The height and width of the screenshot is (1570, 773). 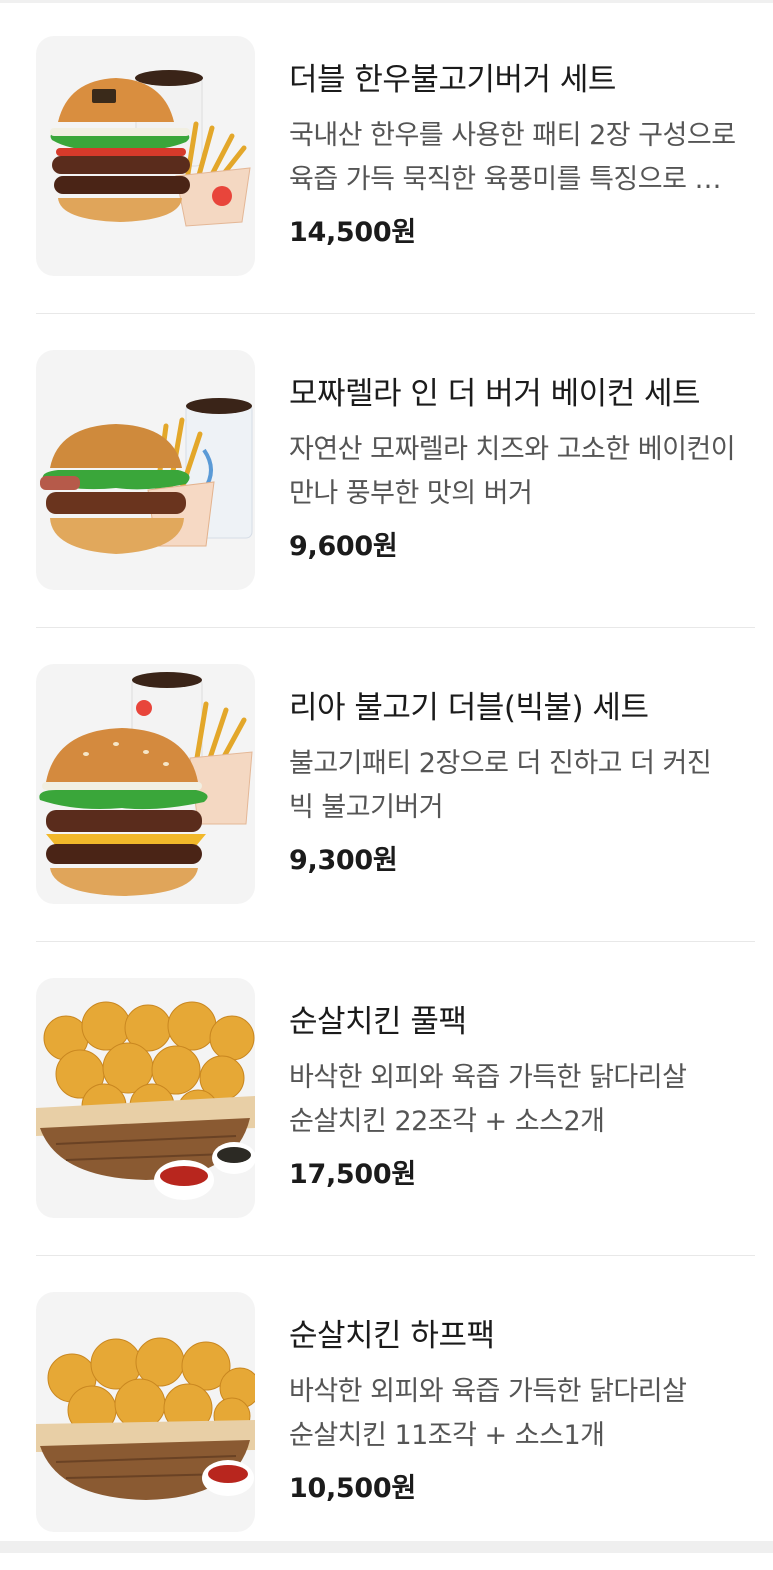 I want to click on menu-item-price: 14,500원, so click(x=352, y=232).